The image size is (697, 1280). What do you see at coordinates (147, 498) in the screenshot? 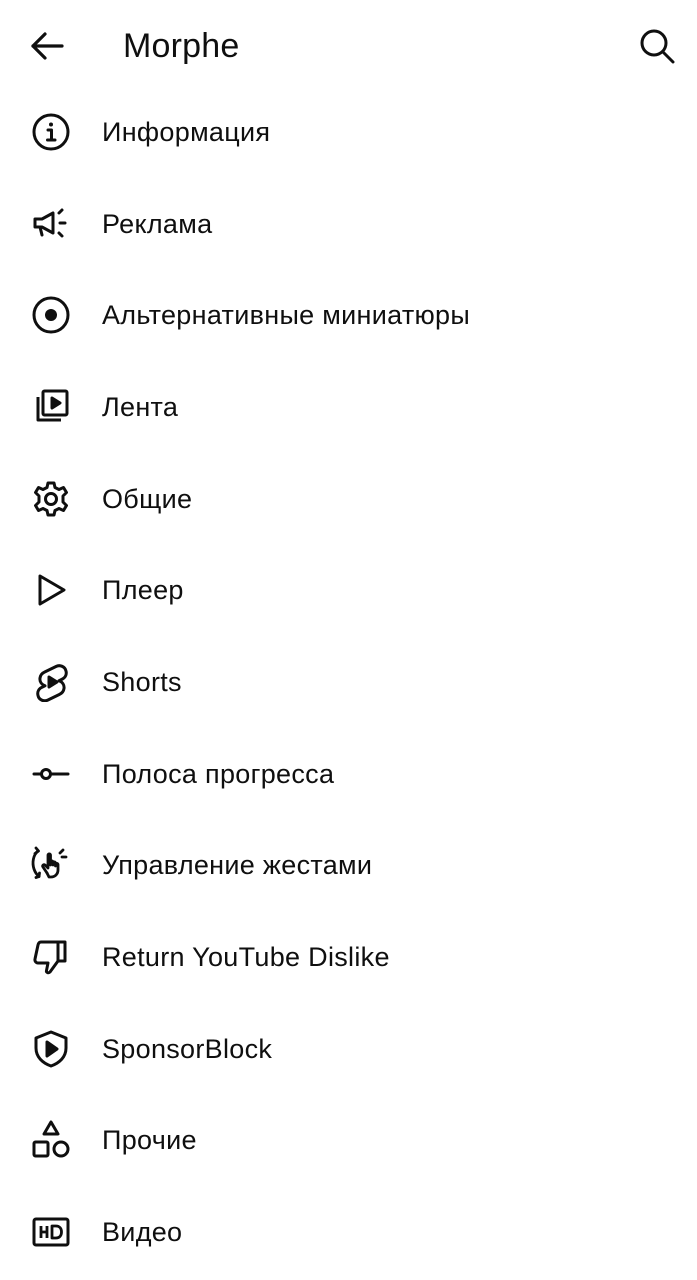
I see `menu-item-label: Общие` at bounding box center [147, 498].